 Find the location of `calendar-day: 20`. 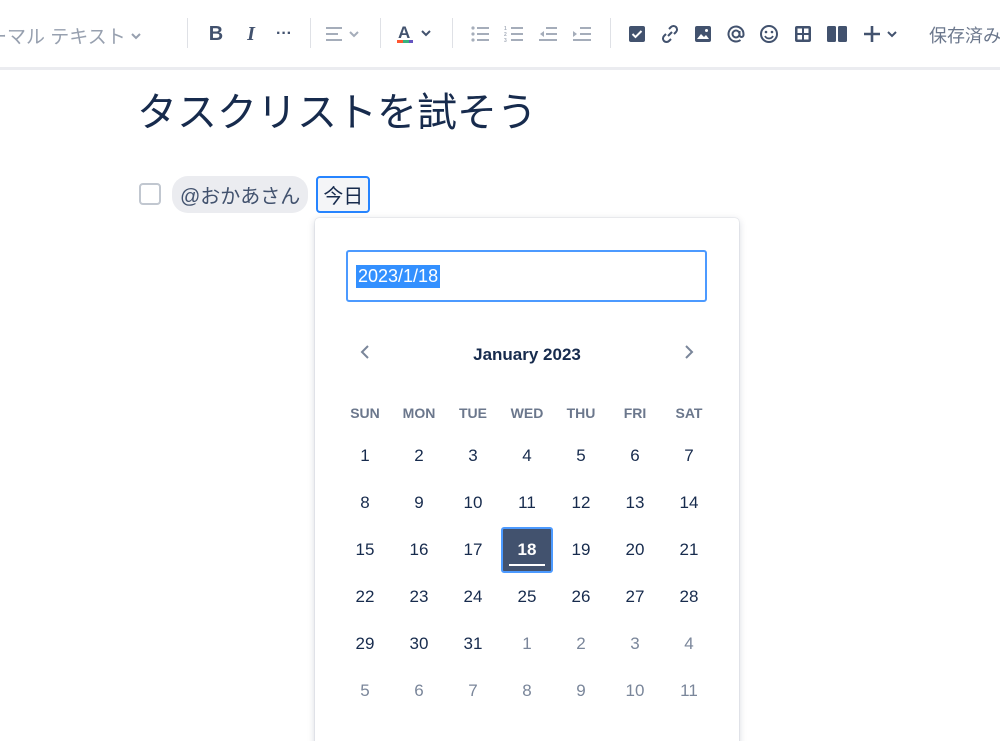

calendar-day: 20 is located at coordinates (635, 549).